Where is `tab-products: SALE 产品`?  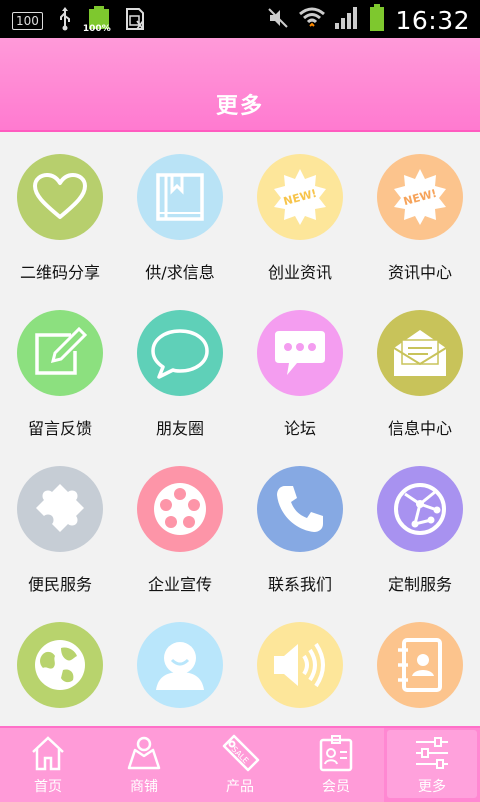
tab-products: SALE 产品 is located at coordinates (240, 765).